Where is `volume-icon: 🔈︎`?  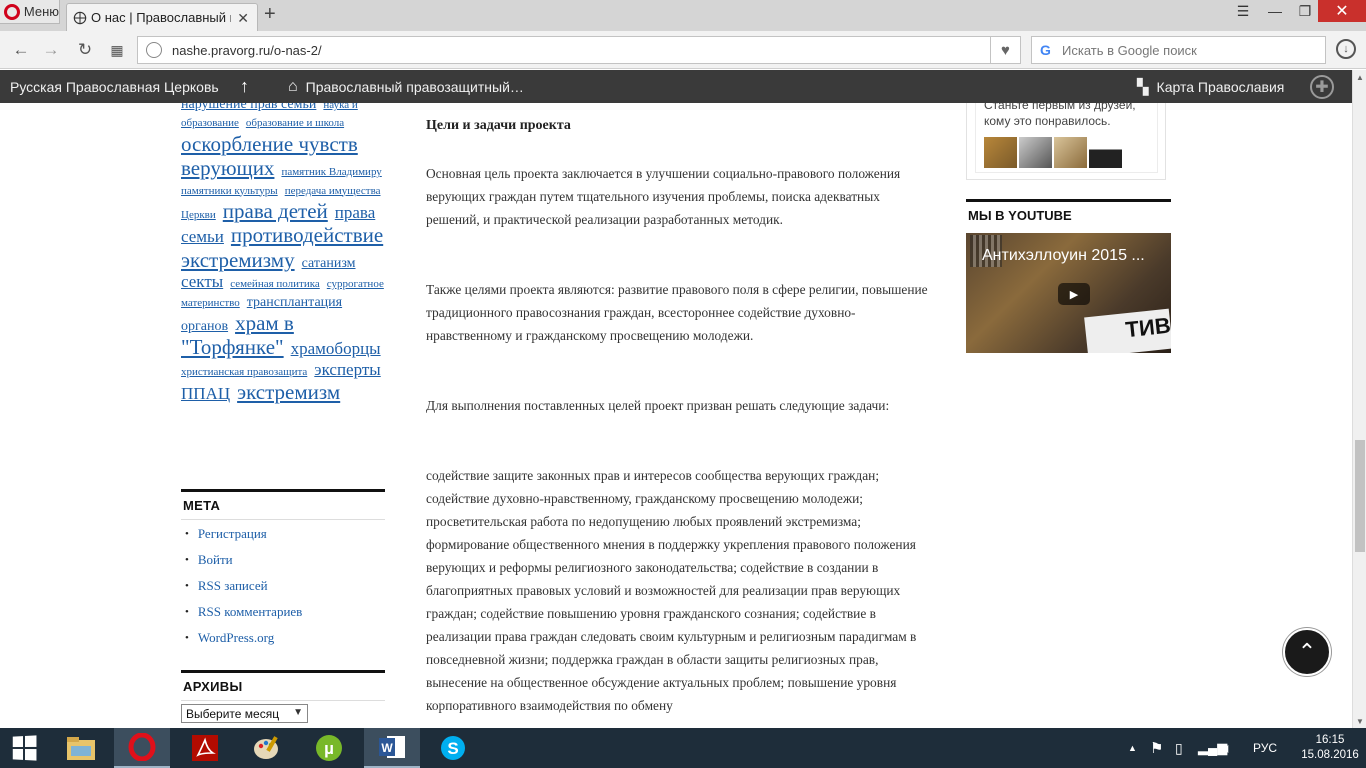
volume-icon: 🔈︎ is located at coordinates (1228, 748).